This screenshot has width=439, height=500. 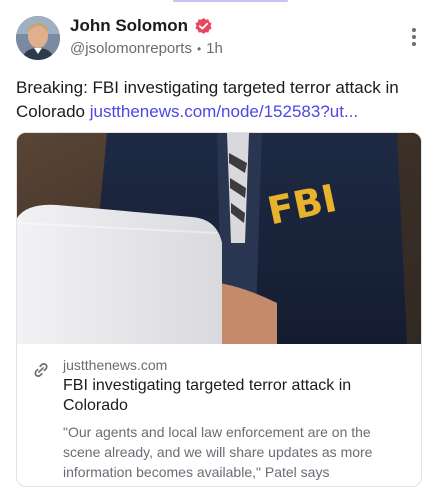 I want to click on more-options-icon, so click(x=414, y=39).